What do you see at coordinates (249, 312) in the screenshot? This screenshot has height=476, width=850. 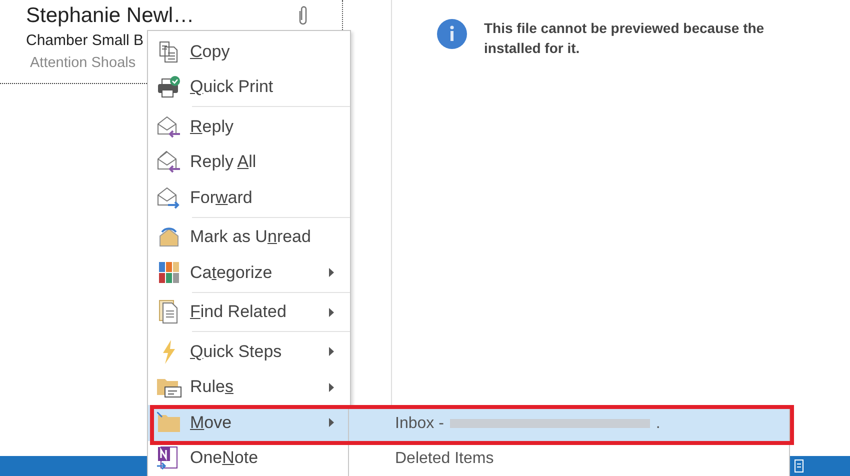 I see `menu-item: Find Related` at bounding box center [249, 312].